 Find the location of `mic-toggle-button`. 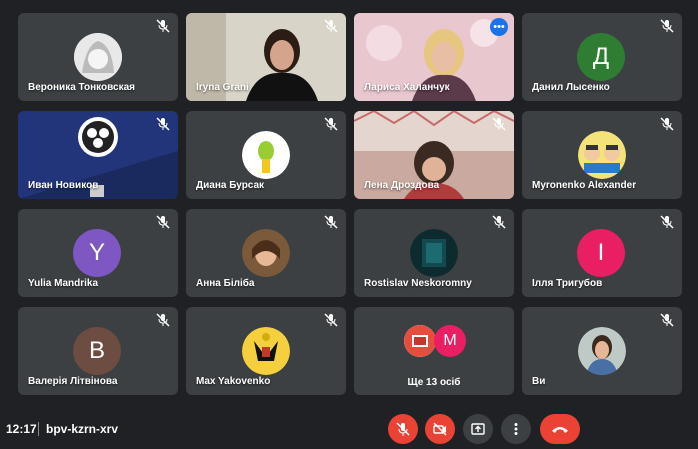

mic-toggle-button is located at coordinates (403, 429).